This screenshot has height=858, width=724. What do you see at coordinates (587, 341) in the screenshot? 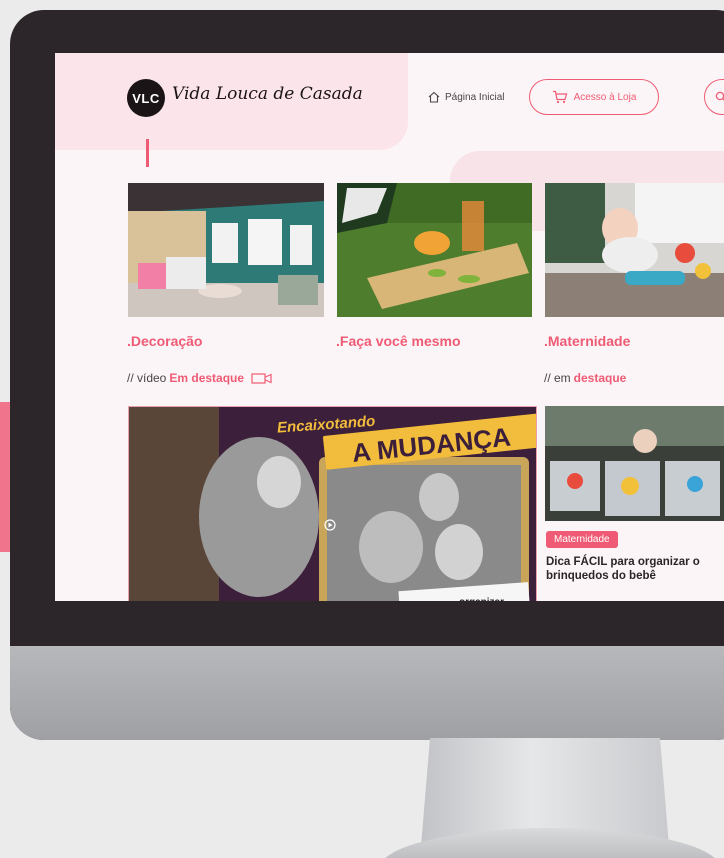
I see `category-maternidade: .Maternidade` at bounding box center [587, 341].